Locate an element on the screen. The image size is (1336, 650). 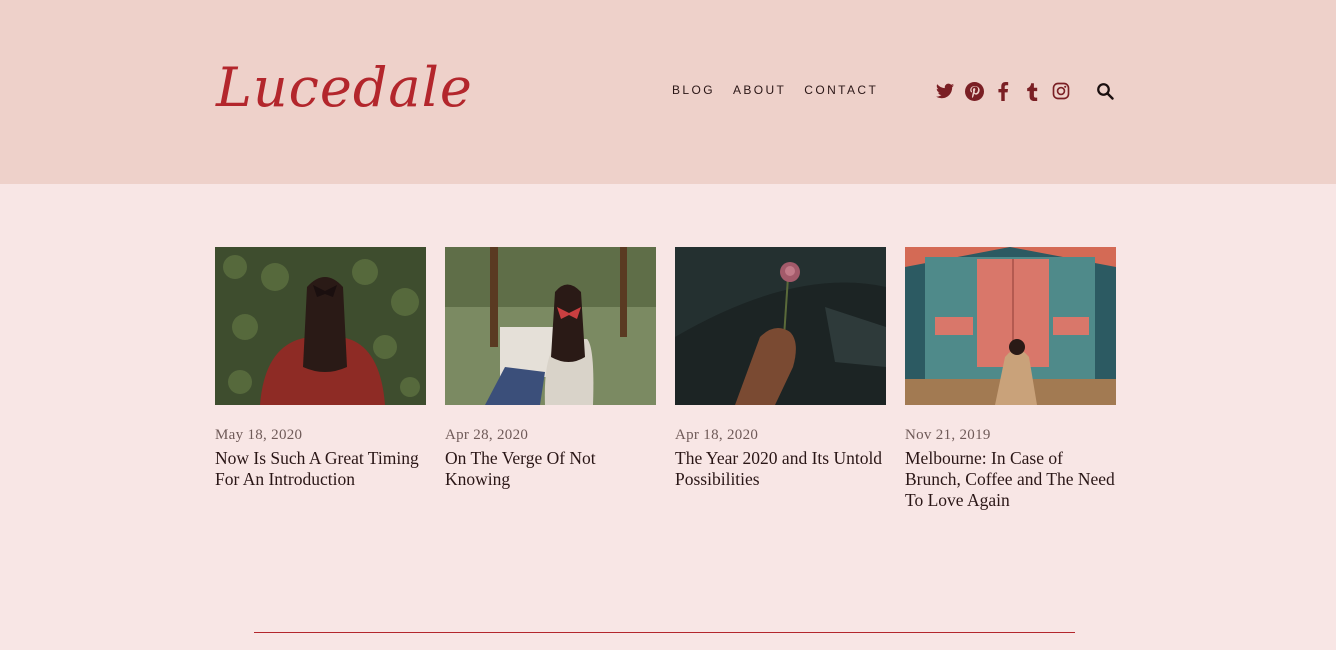
search-icon is located at coordinates (1105, 91).